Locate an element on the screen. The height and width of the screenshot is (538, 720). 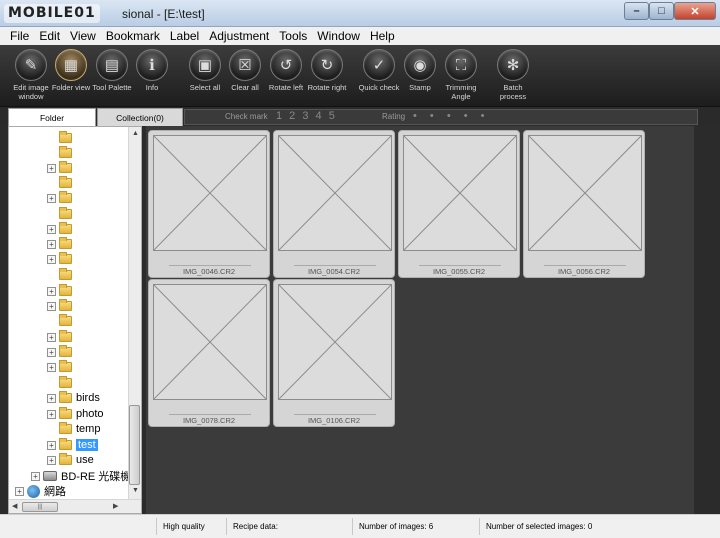
rotate-left-button: ↺ Rotate left is located at coordinates (286, 70).